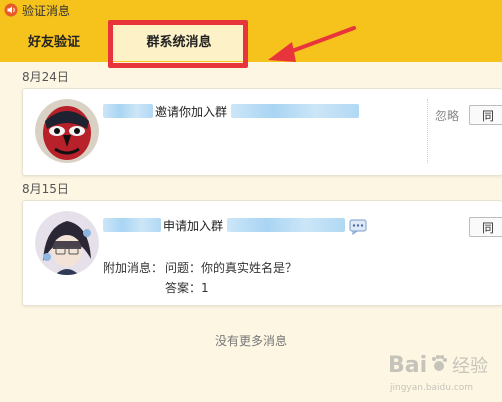 The height and width of the screenshot is (402, 502). Describe the element at coordinates (179, 43) in the screenshot. I see `tab-group-system-messages: 群系统消息` at that location.